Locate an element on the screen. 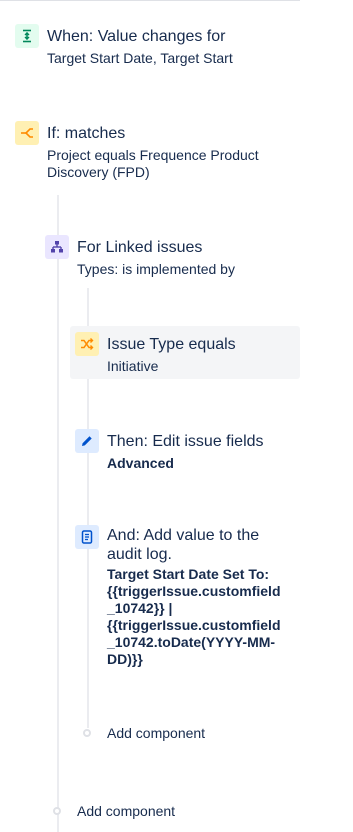 The image size is (353, 832). document-icon is located at coordinates (87, 537).